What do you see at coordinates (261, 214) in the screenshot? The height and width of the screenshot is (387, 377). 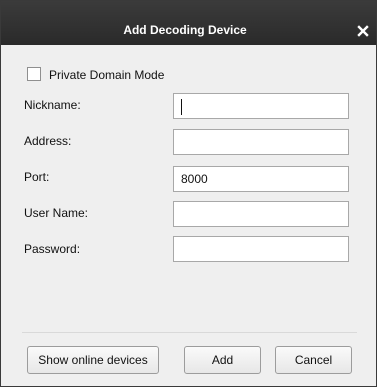 I see `username-input` at bounding box center [261, 214].